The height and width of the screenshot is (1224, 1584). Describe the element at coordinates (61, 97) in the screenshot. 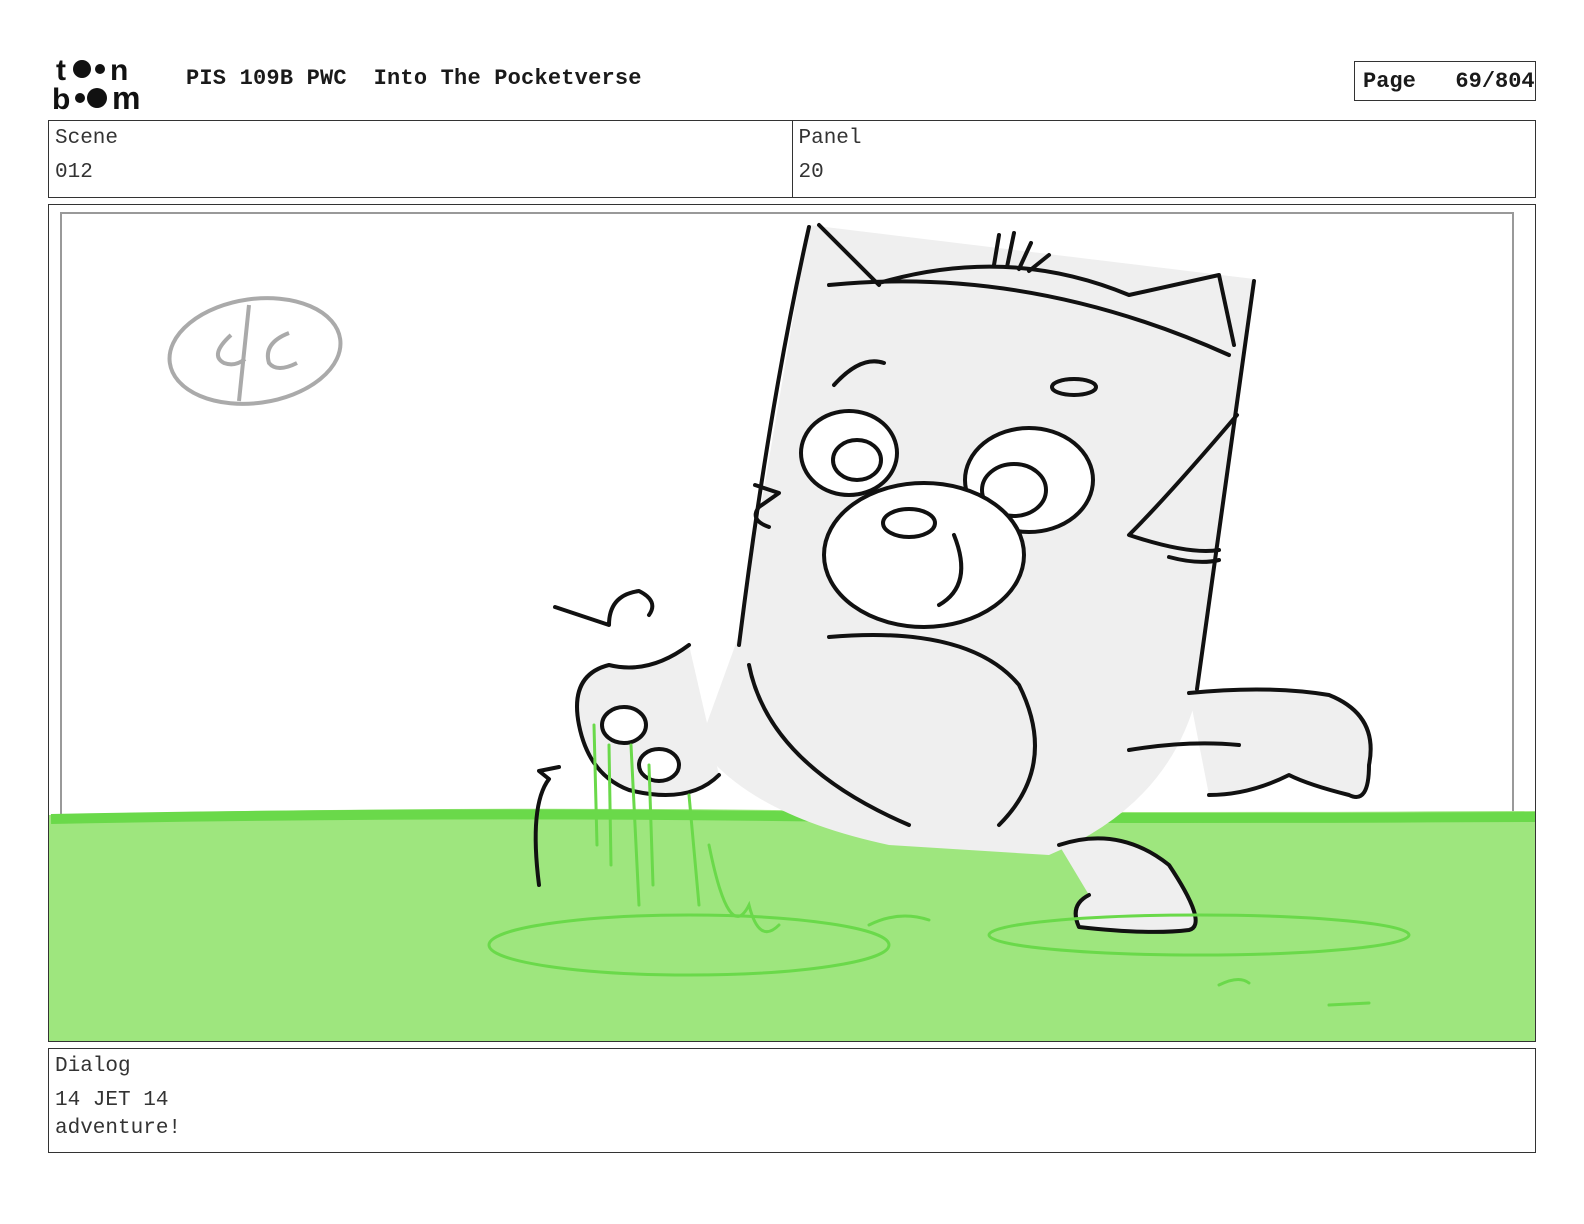

I see `svg-text: b` at that location.